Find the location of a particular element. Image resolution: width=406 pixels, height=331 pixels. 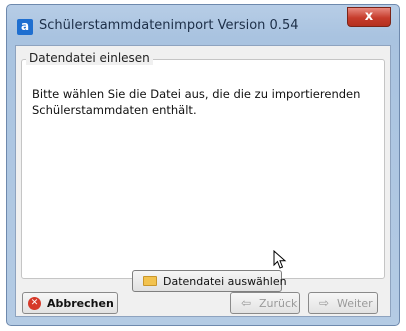

select-datafile-button: Datendatei auswählen is located at coordinates (209, 281).